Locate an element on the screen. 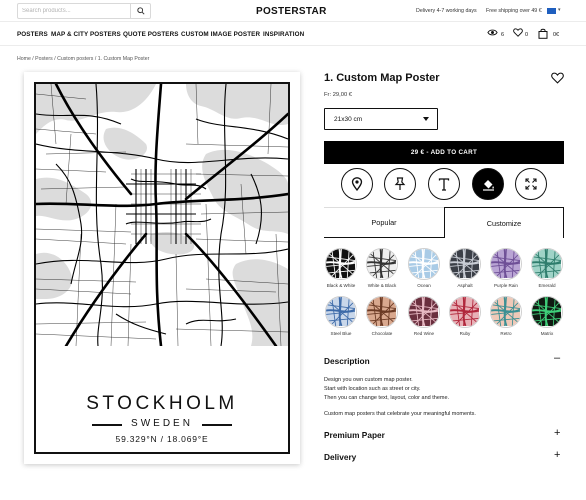 This screenshot has height=500, width=586. theme-swatch-label: Emerald is located at coordinates (547, 285).